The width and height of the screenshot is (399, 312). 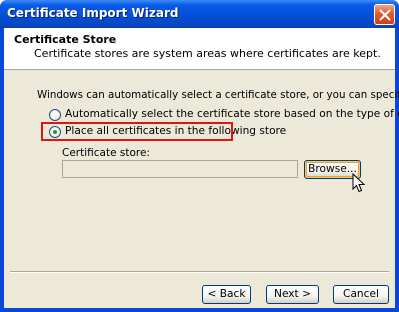 What do you see at coordinates (180, 169) in the screenshot?
I see `certificate-store-field` at bounding box center [180, 169].